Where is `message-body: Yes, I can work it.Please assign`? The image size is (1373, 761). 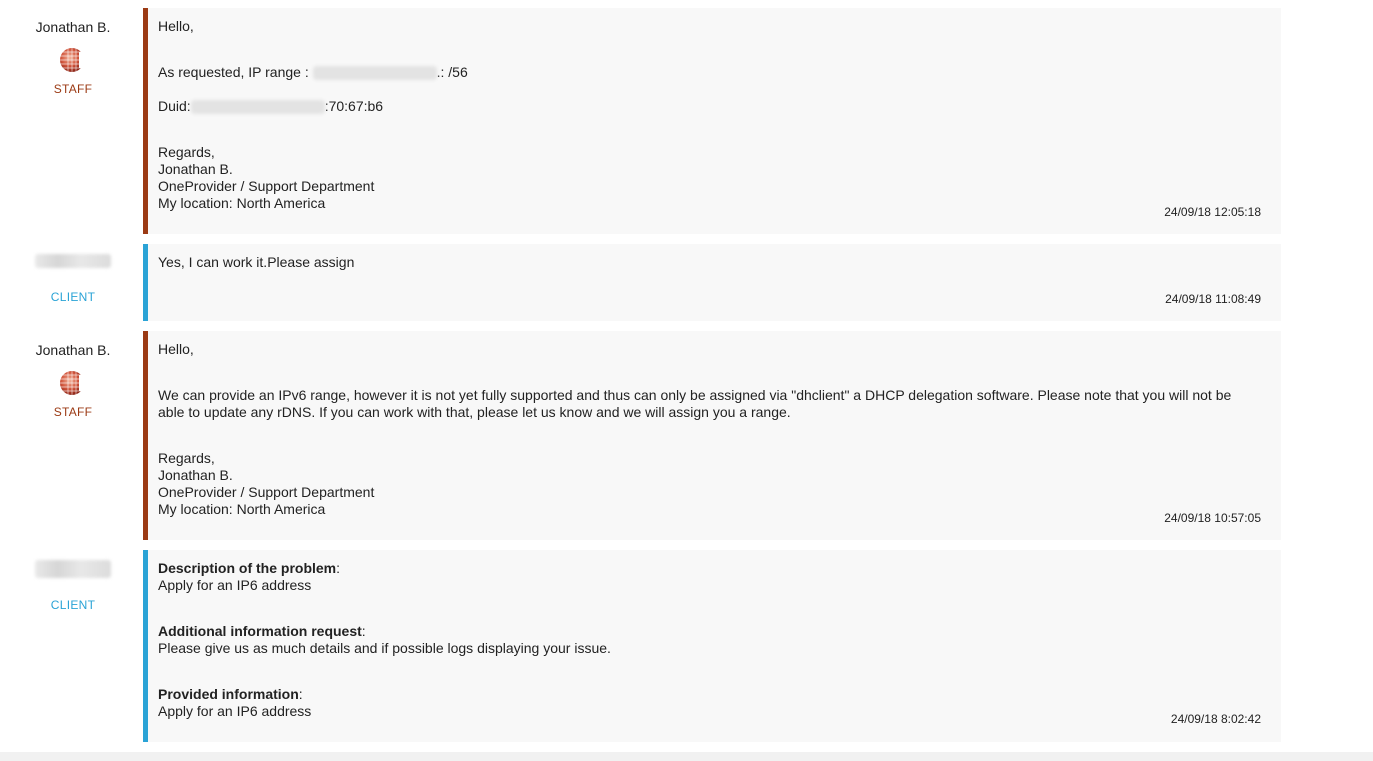 message-body: Yes, I can work it.Please assign is located at coordinates (714, 257).